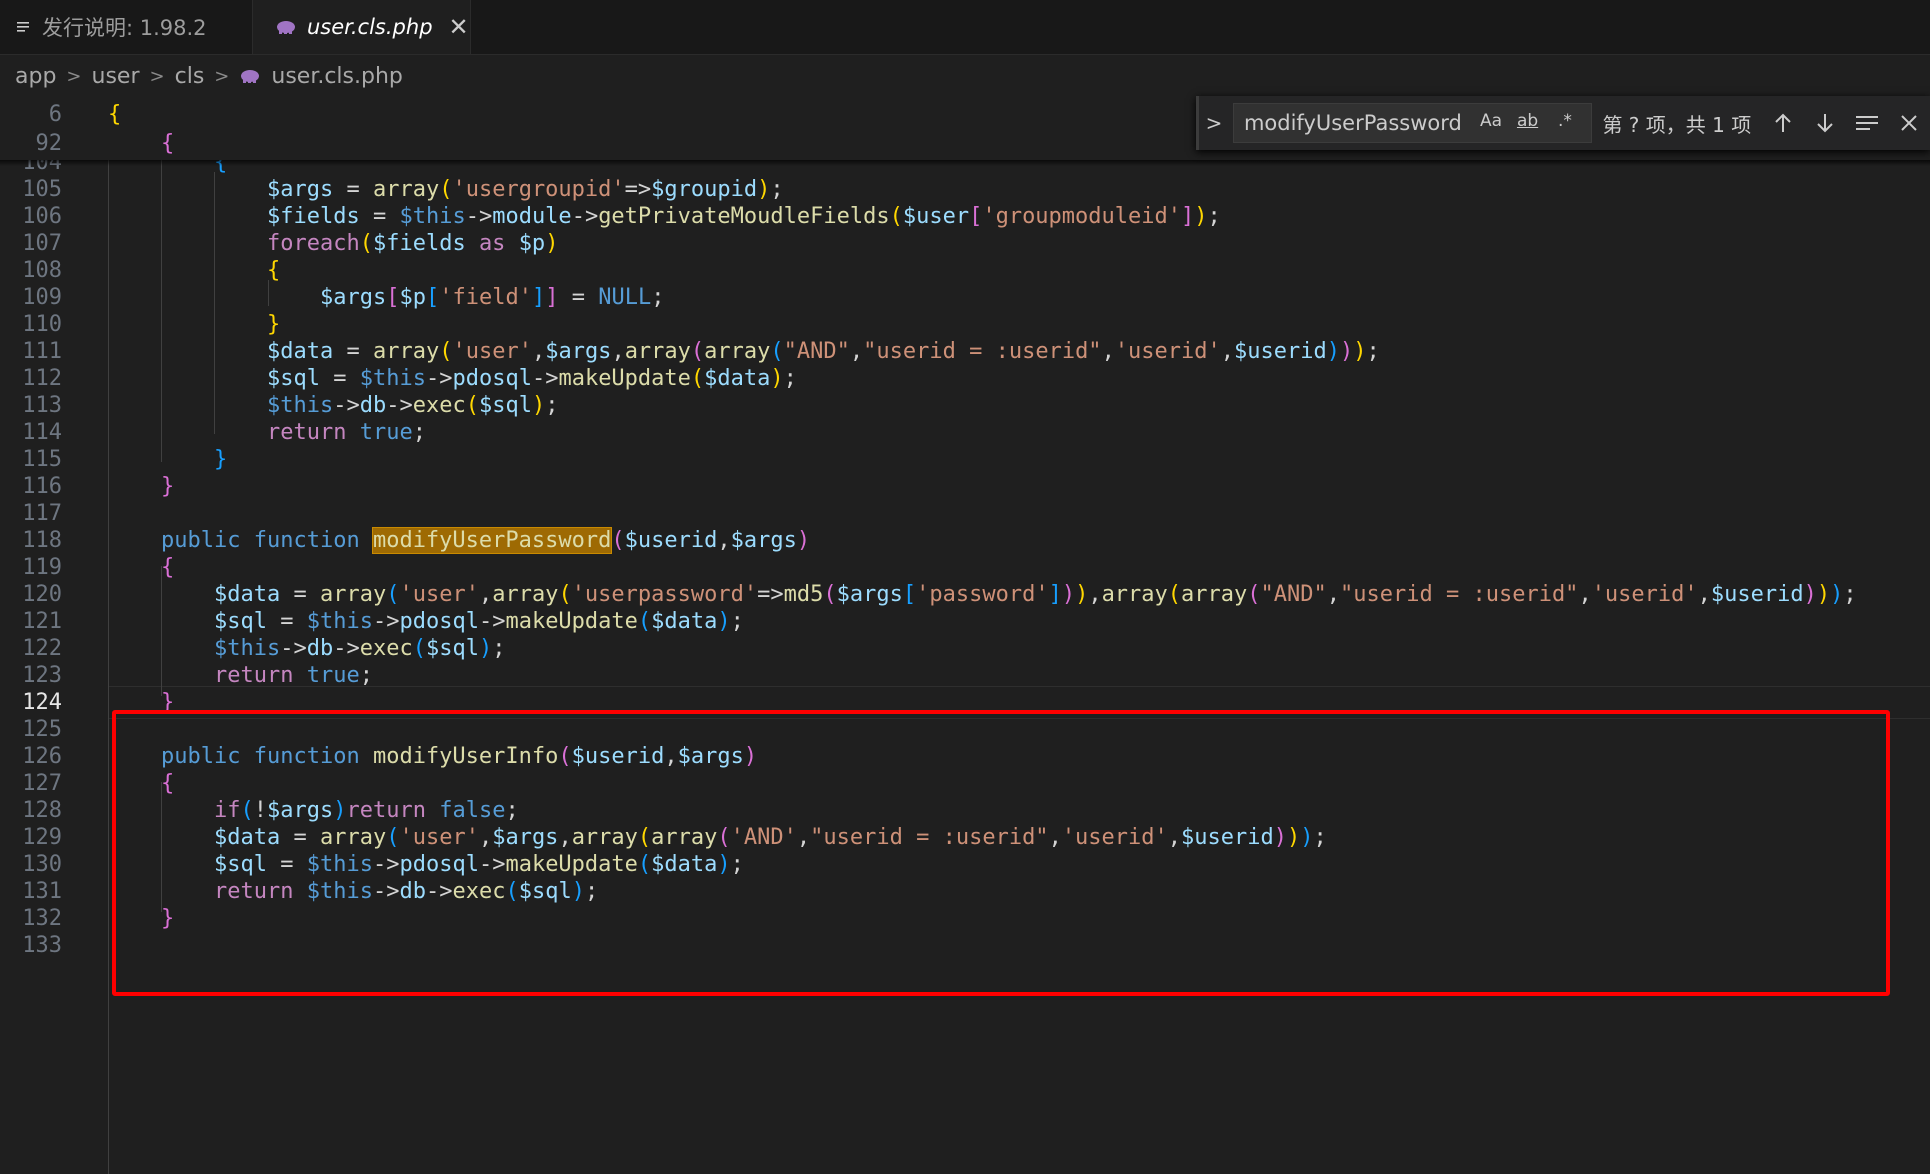 The image size is (1930, 1174). What do you see at coordinates (459, 27) in the screenshot?
I see `close-icon: ✕` at bounding box center [459, 27].